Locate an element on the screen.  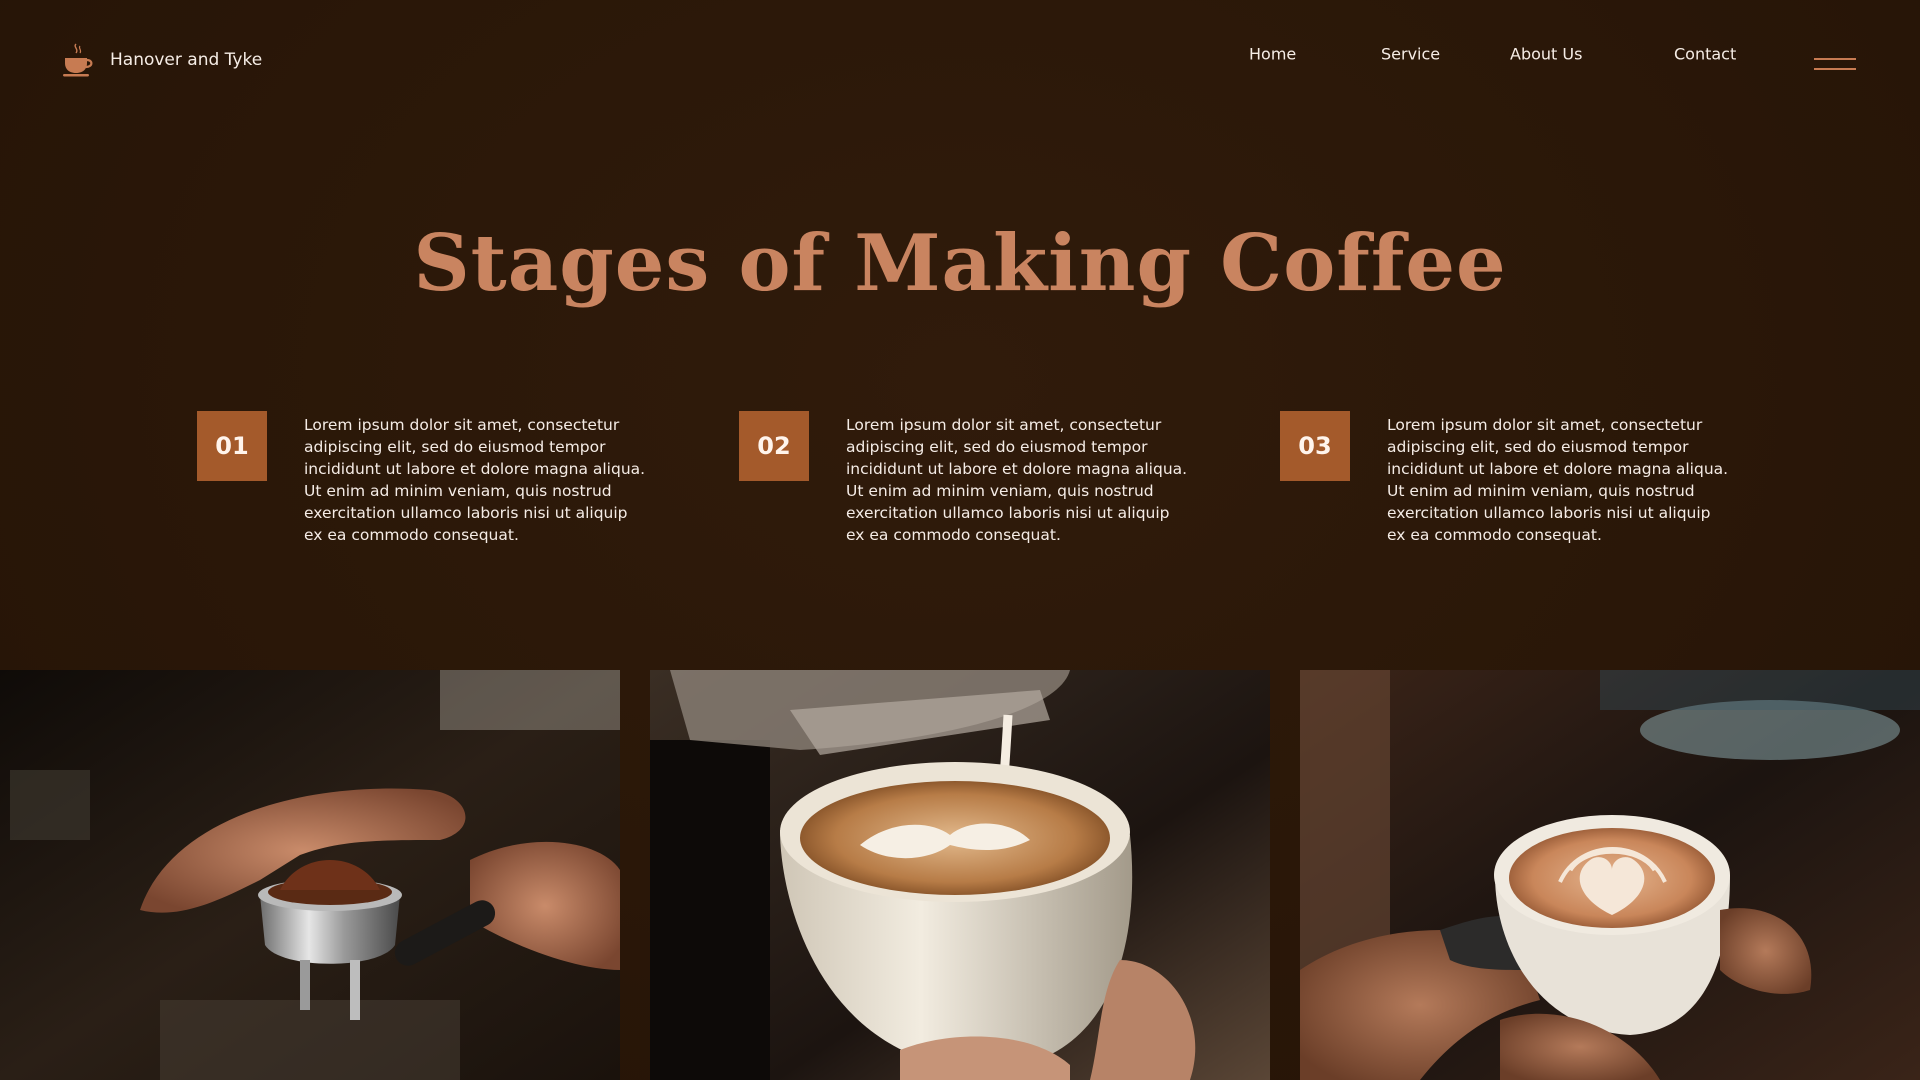
stage-number-badge: 01 is located at coordinates (232, 446).